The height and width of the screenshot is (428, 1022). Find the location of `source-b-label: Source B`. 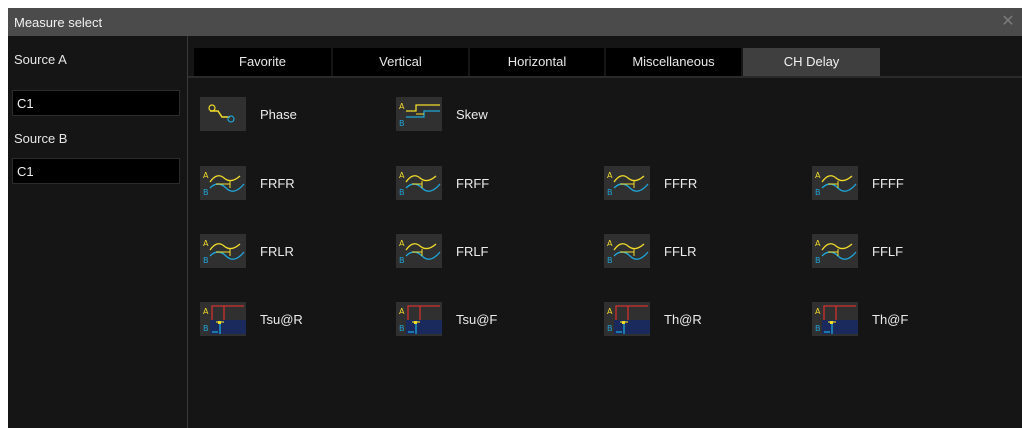

source-b-label: Source B is located at coordinates (41, 138).